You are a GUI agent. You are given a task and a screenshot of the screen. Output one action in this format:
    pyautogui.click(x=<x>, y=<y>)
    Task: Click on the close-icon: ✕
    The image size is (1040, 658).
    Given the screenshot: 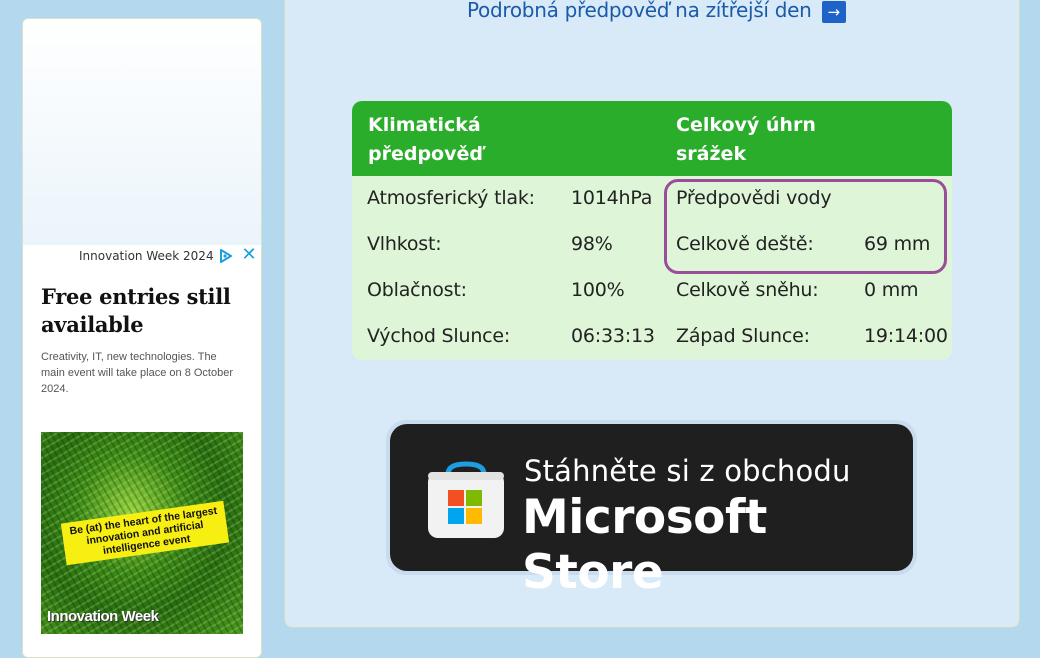 What is the action you would take?
    pyautogui.click(x=249, y=255)
    